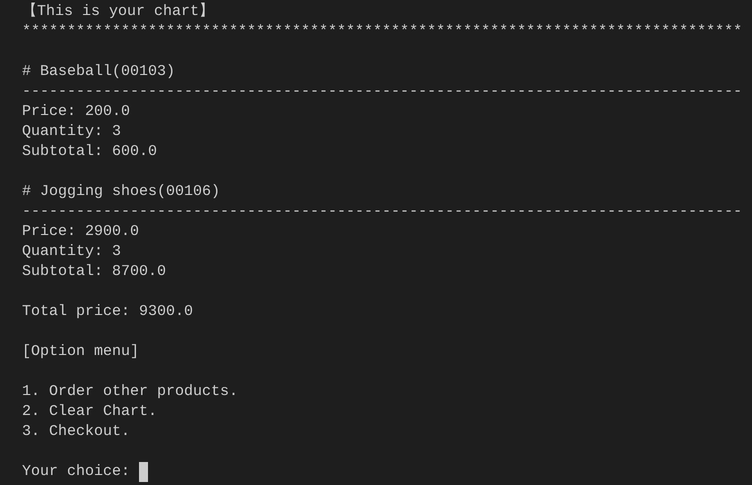 The width and height of the screenshot is (752, 485). I want to click on product-detail: Subtotal: 600.0, so click(90, 152).